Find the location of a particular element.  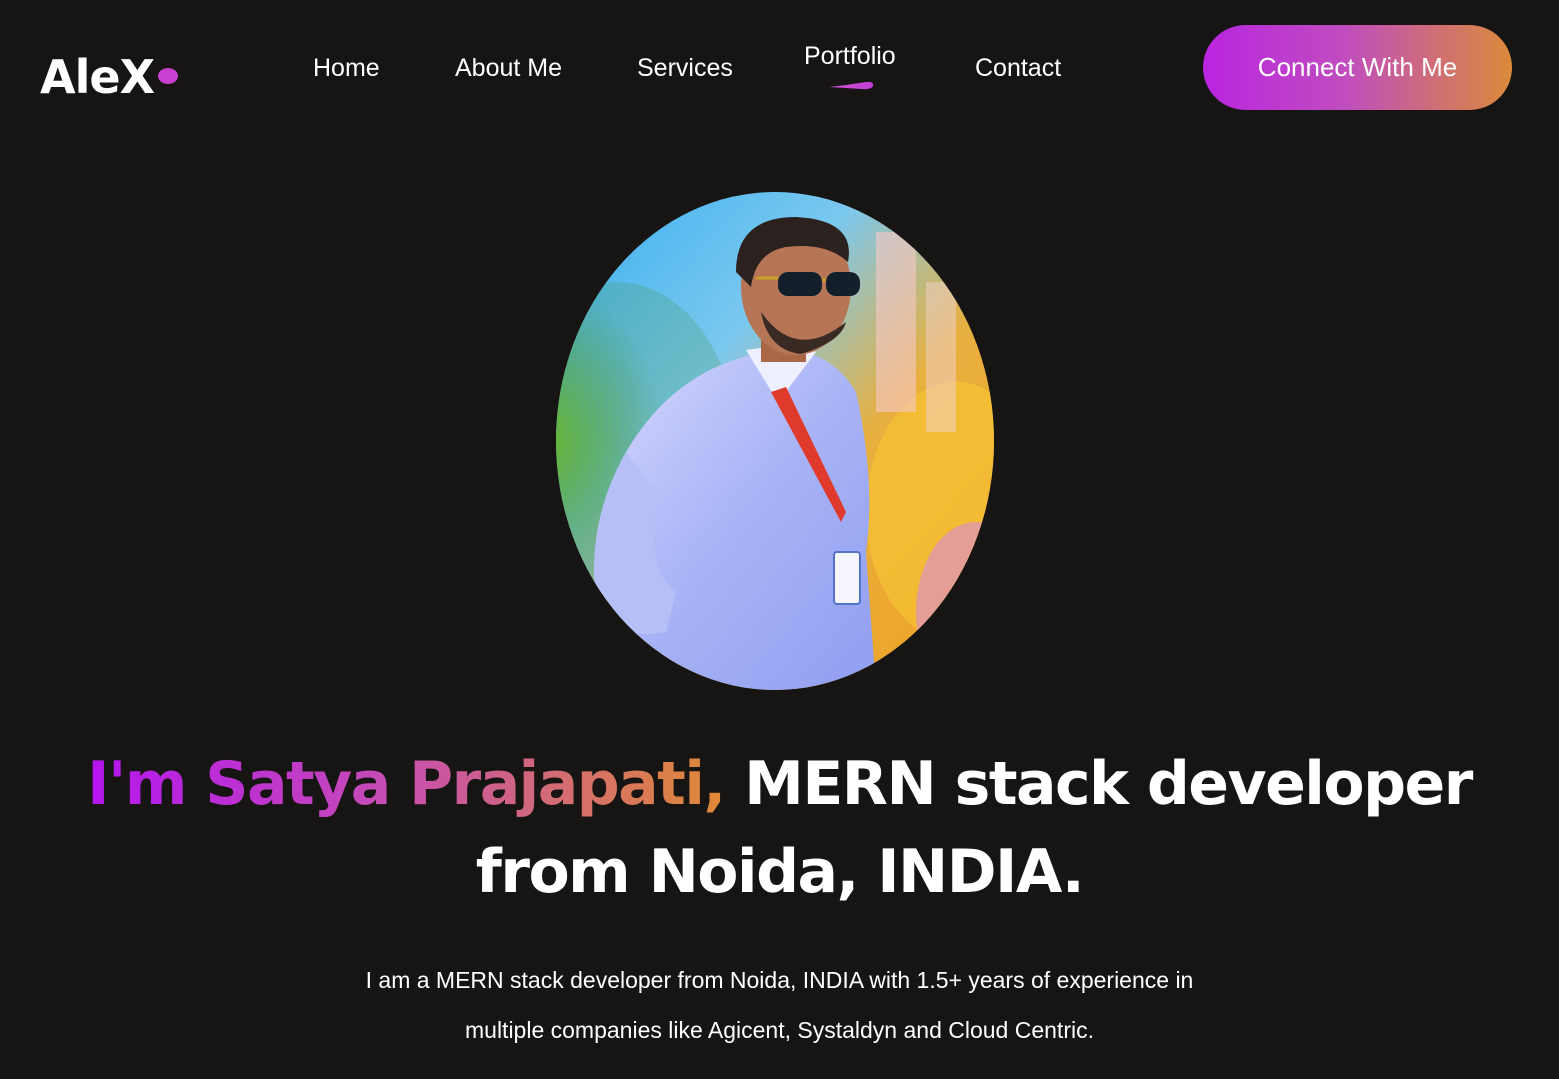

hero-headline-line2: from Noida, INDIA. is located at coordinates (780, 872).